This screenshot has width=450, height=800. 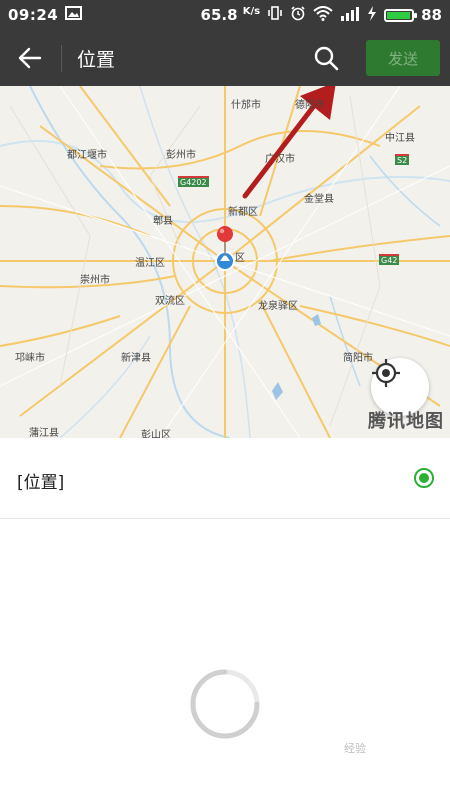 I want to click on back-button, so click(x=30, y=58).